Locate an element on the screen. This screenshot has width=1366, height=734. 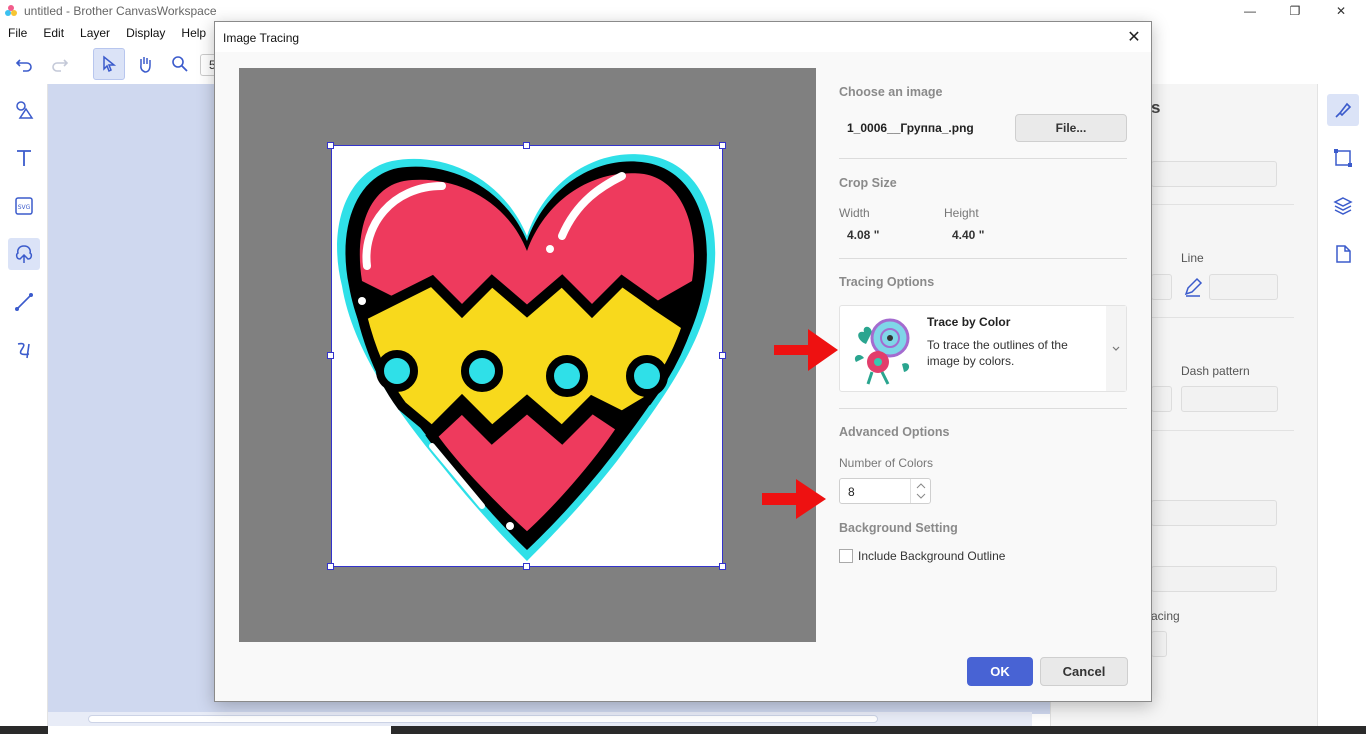
paint-brush-icon is located at coordinates (1343, 110).